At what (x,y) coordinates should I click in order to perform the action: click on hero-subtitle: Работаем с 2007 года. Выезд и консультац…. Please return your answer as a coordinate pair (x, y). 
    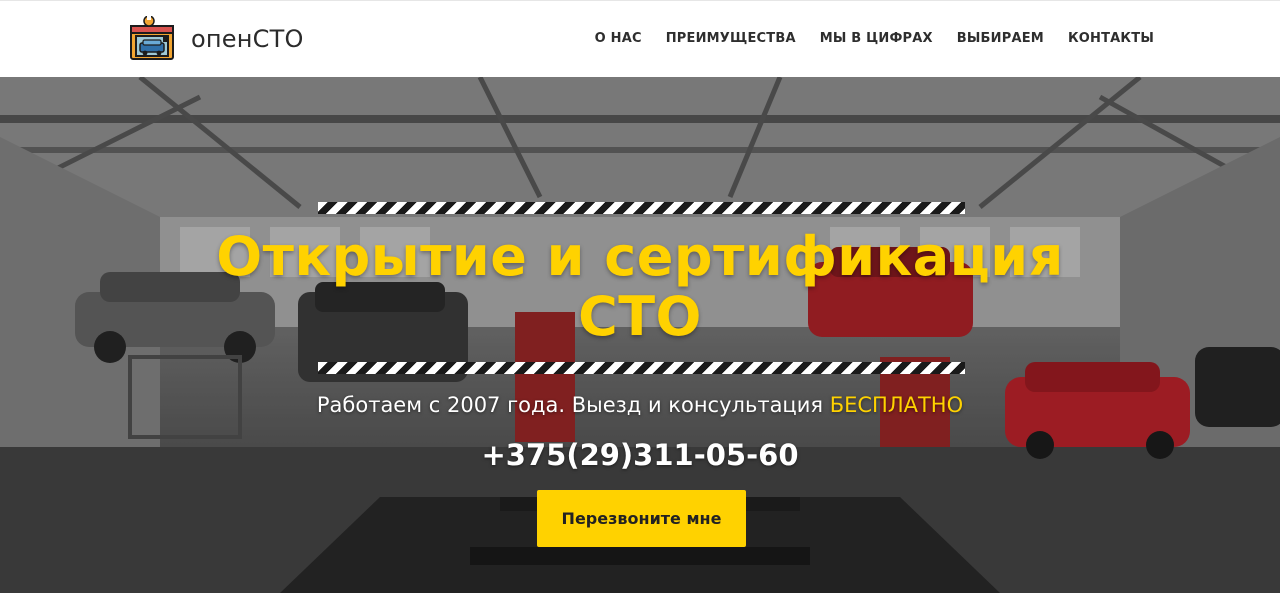
    Looking at the image, I should click on (640, 405).